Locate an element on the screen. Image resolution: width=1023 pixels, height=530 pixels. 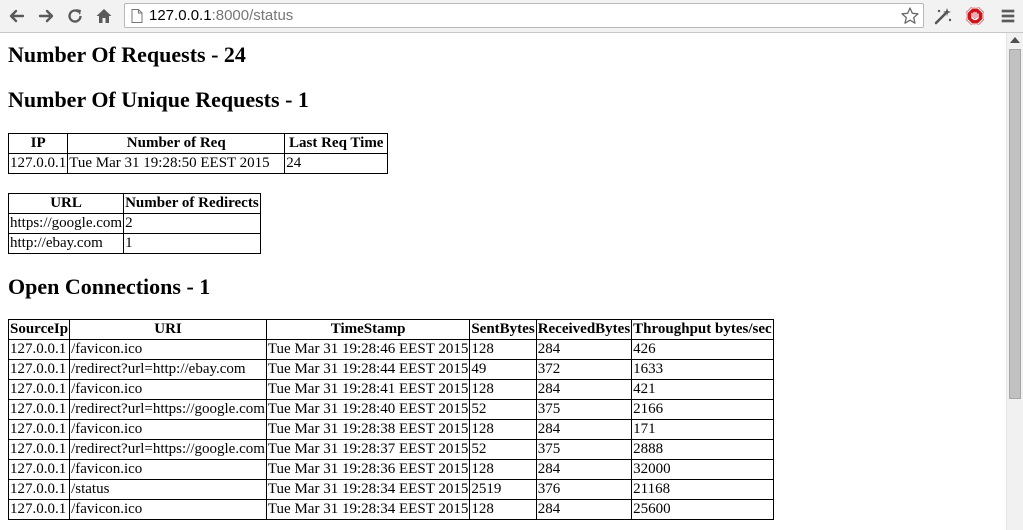
table-cell: 171 is located at coordinates (702, 429).